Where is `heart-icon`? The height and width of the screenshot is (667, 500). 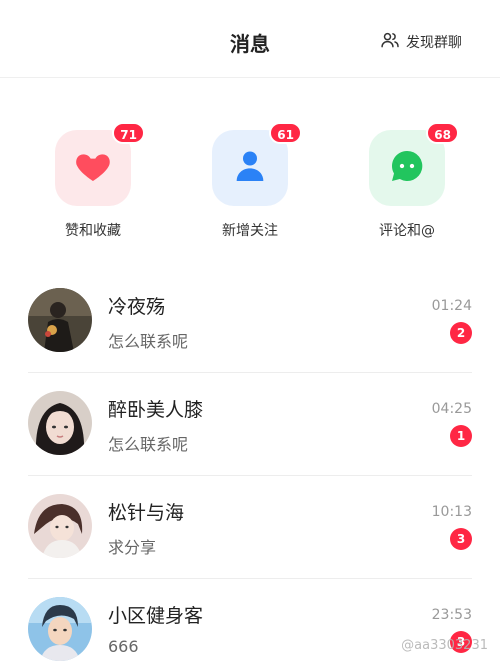
heart-icon is located at coordinates (93, 168).